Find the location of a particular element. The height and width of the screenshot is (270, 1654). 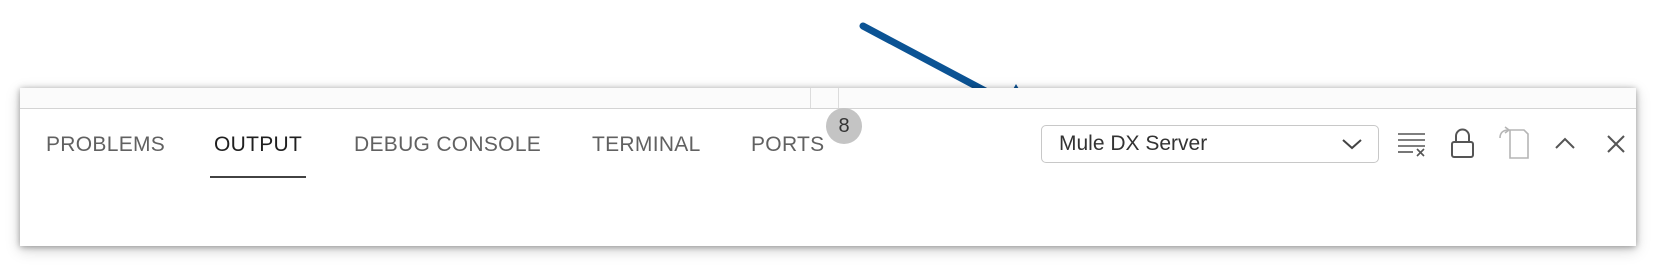

output-channel-select: Mule DX Server is located at coordinates (1210, 144).